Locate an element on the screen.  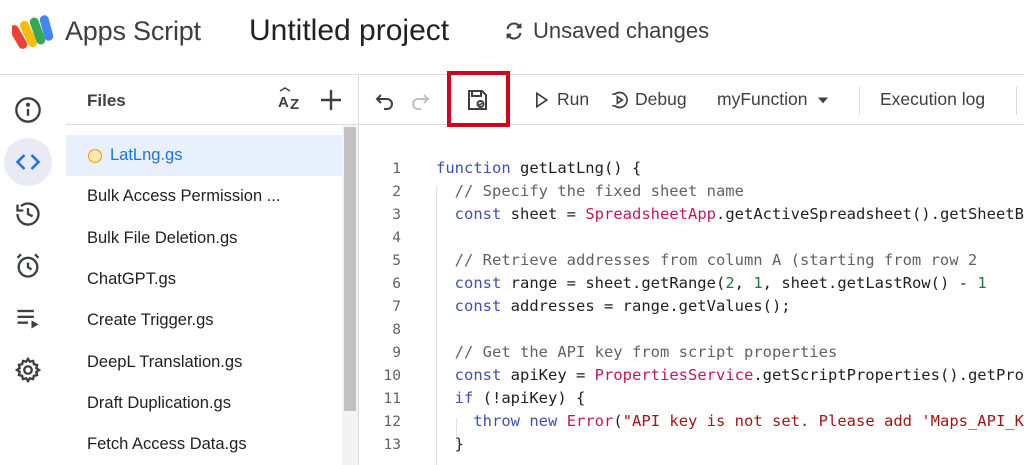
code-line: 2 // Specify the fixed sheet name is located at coordinates (691, 193).